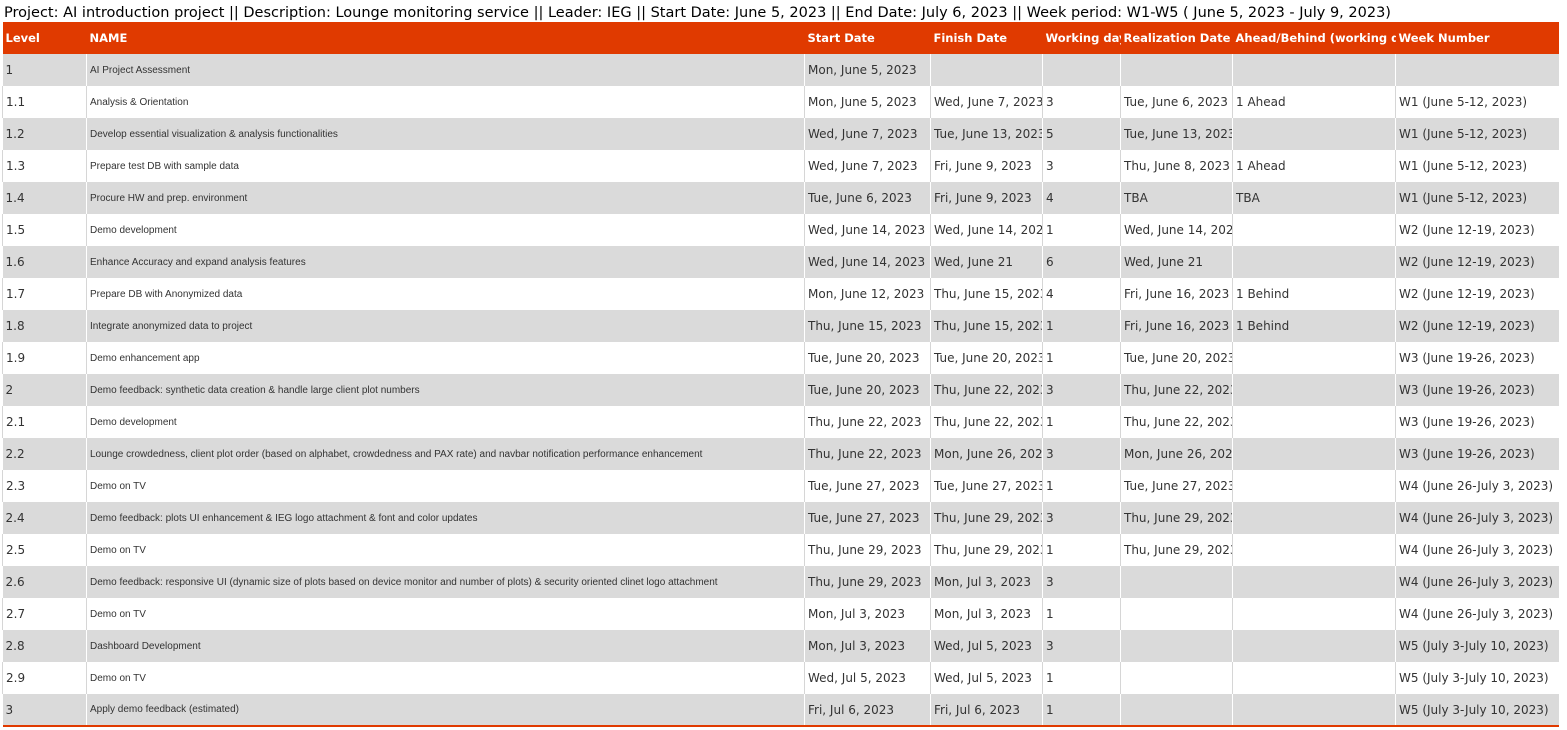  What do you see at coordinates (45, 262) in the screenshot?
I see `cell-level: 1.6` at bounding box center [45, 262].